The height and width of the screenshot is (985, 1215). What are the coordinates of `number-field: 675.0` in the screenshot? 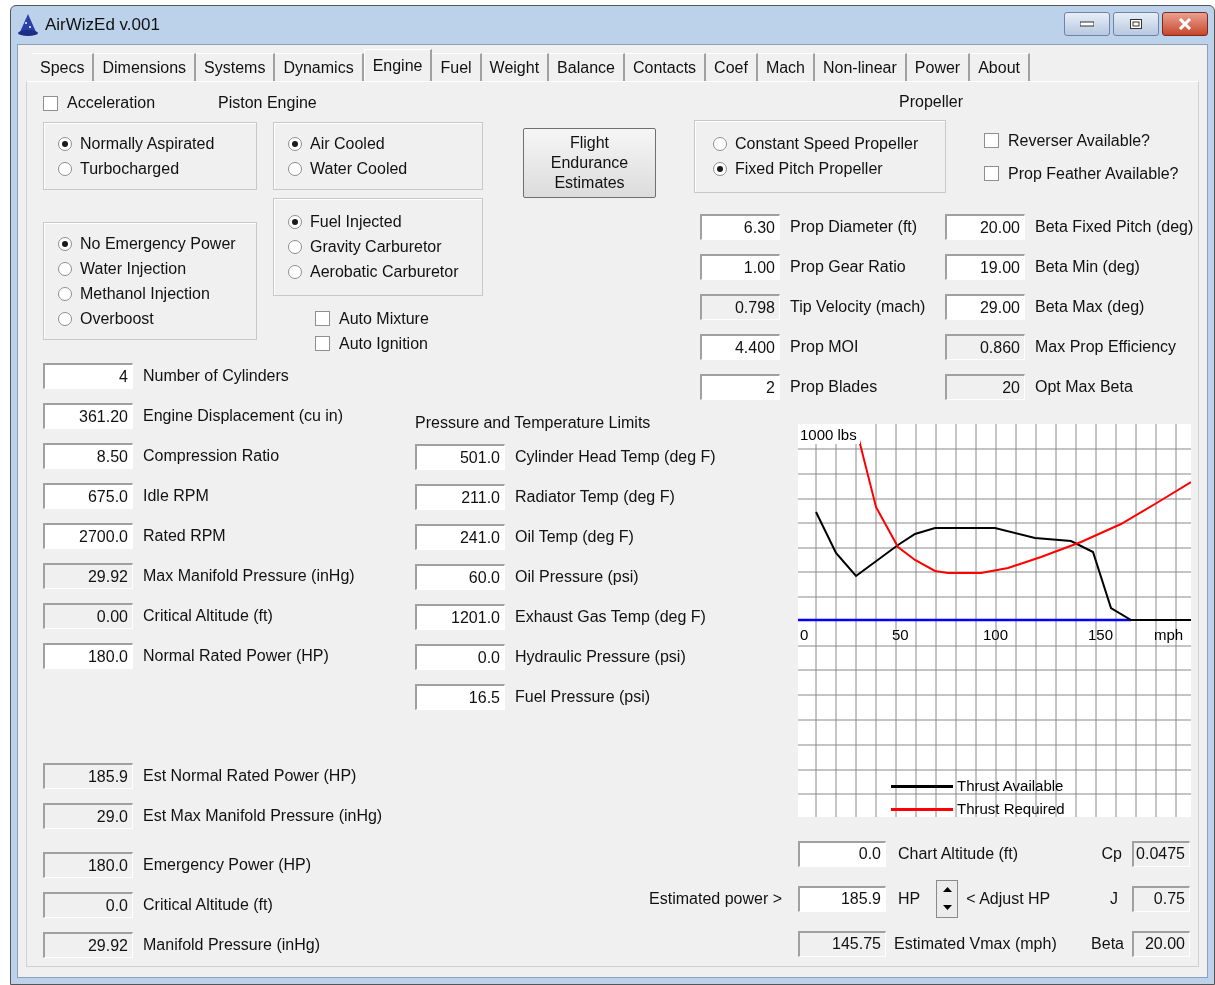 It's located at (88, 496).